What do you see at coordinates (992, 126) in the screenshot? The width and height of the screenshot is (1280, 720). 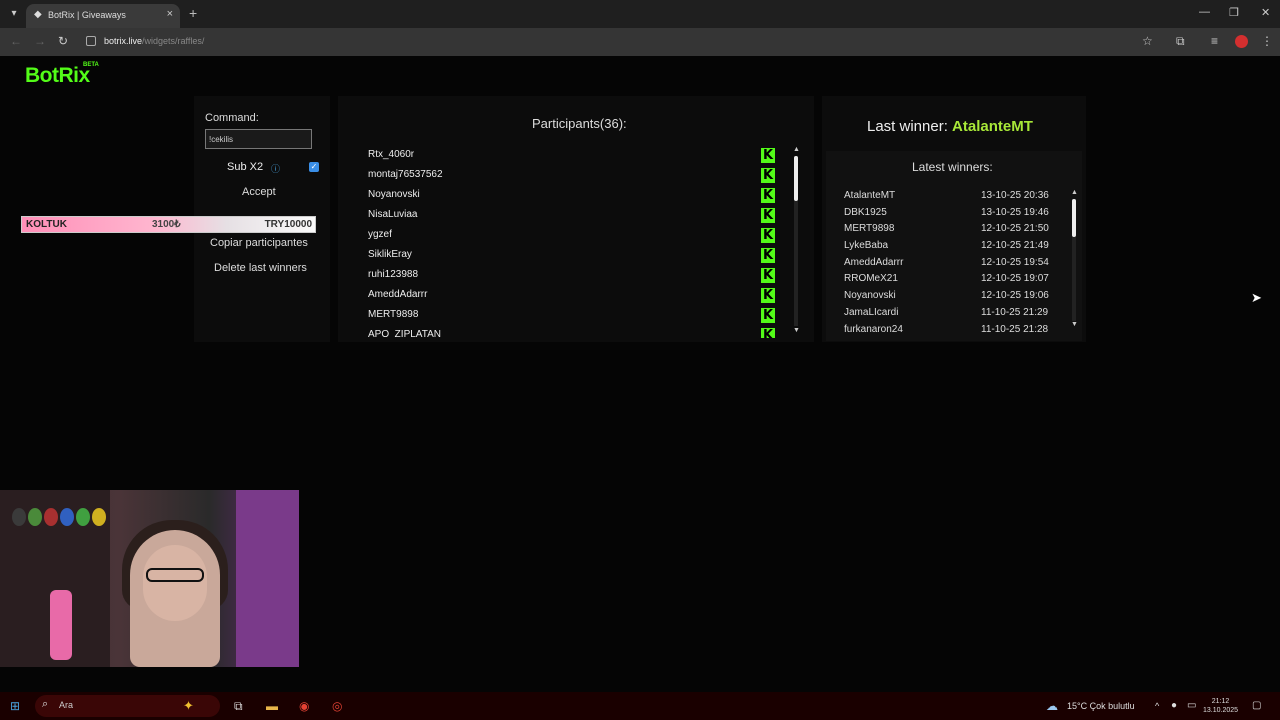 I see `last-winner-name: AtalanteMT` at bounding box center [992, 126].